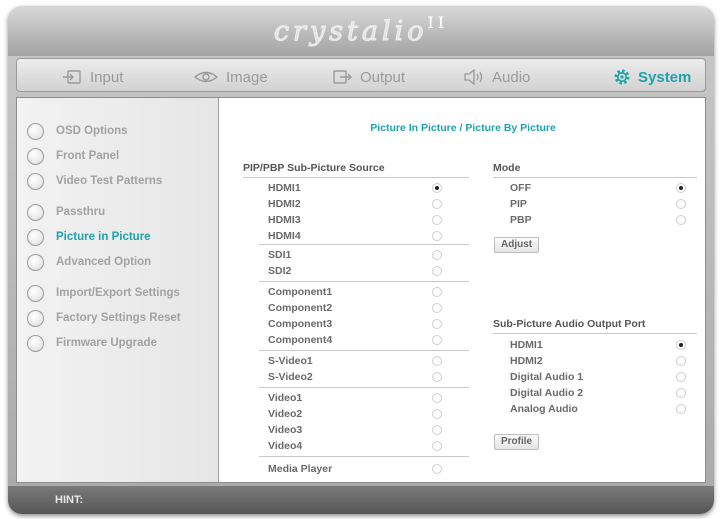 The width and height of the screenshot is (721, 519). I want to click on source-radio-component1, so click(437, 292).